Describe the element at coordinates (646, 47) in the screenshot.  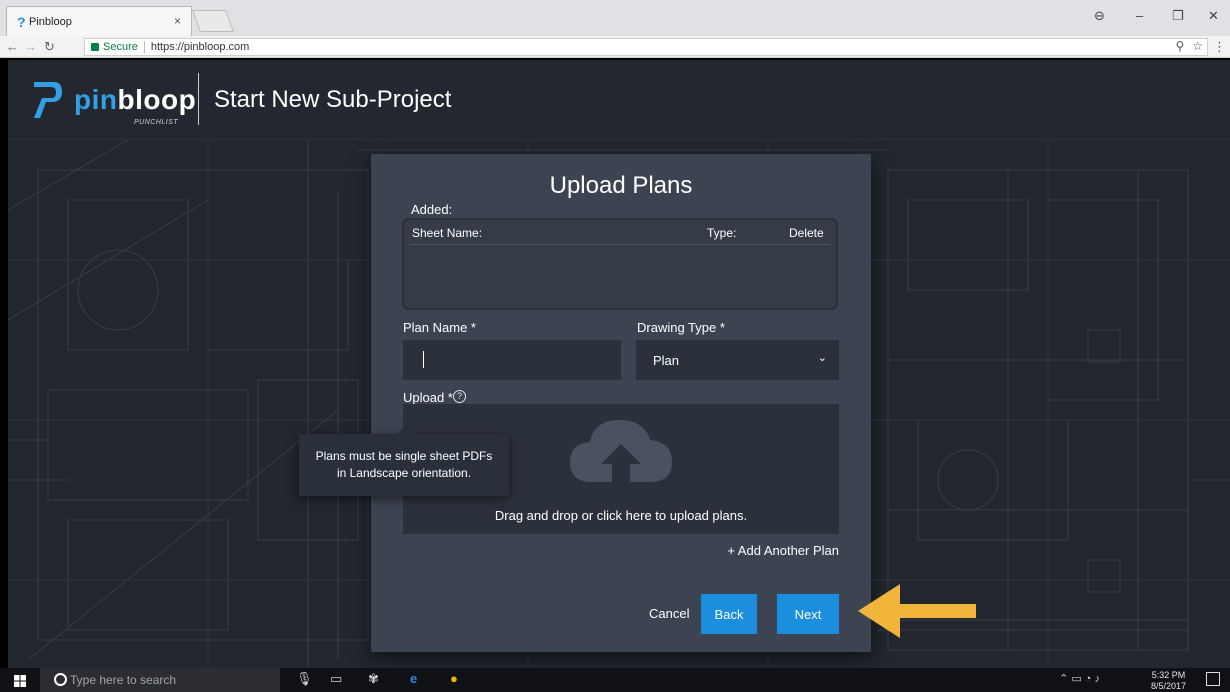
I see `url-input: Secure https://pinbloop.com ⚲ ☆` at that location.